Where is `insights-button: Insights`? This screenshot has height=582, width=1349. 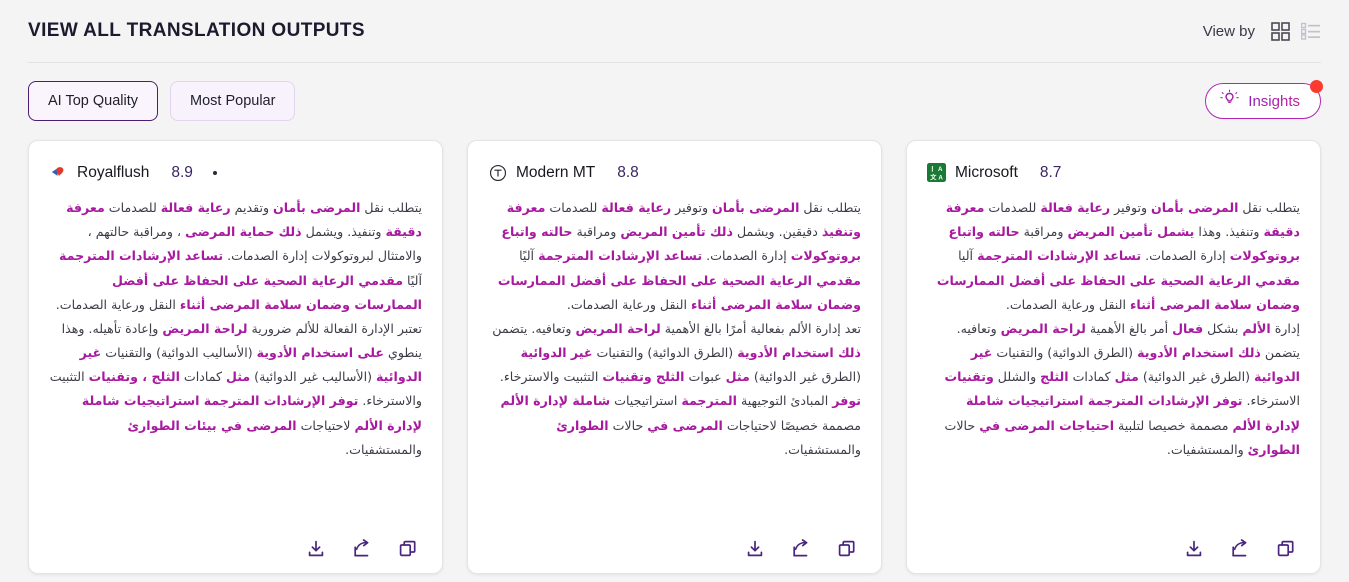
insights-button: Insights is located at coordinates (1264, 99).